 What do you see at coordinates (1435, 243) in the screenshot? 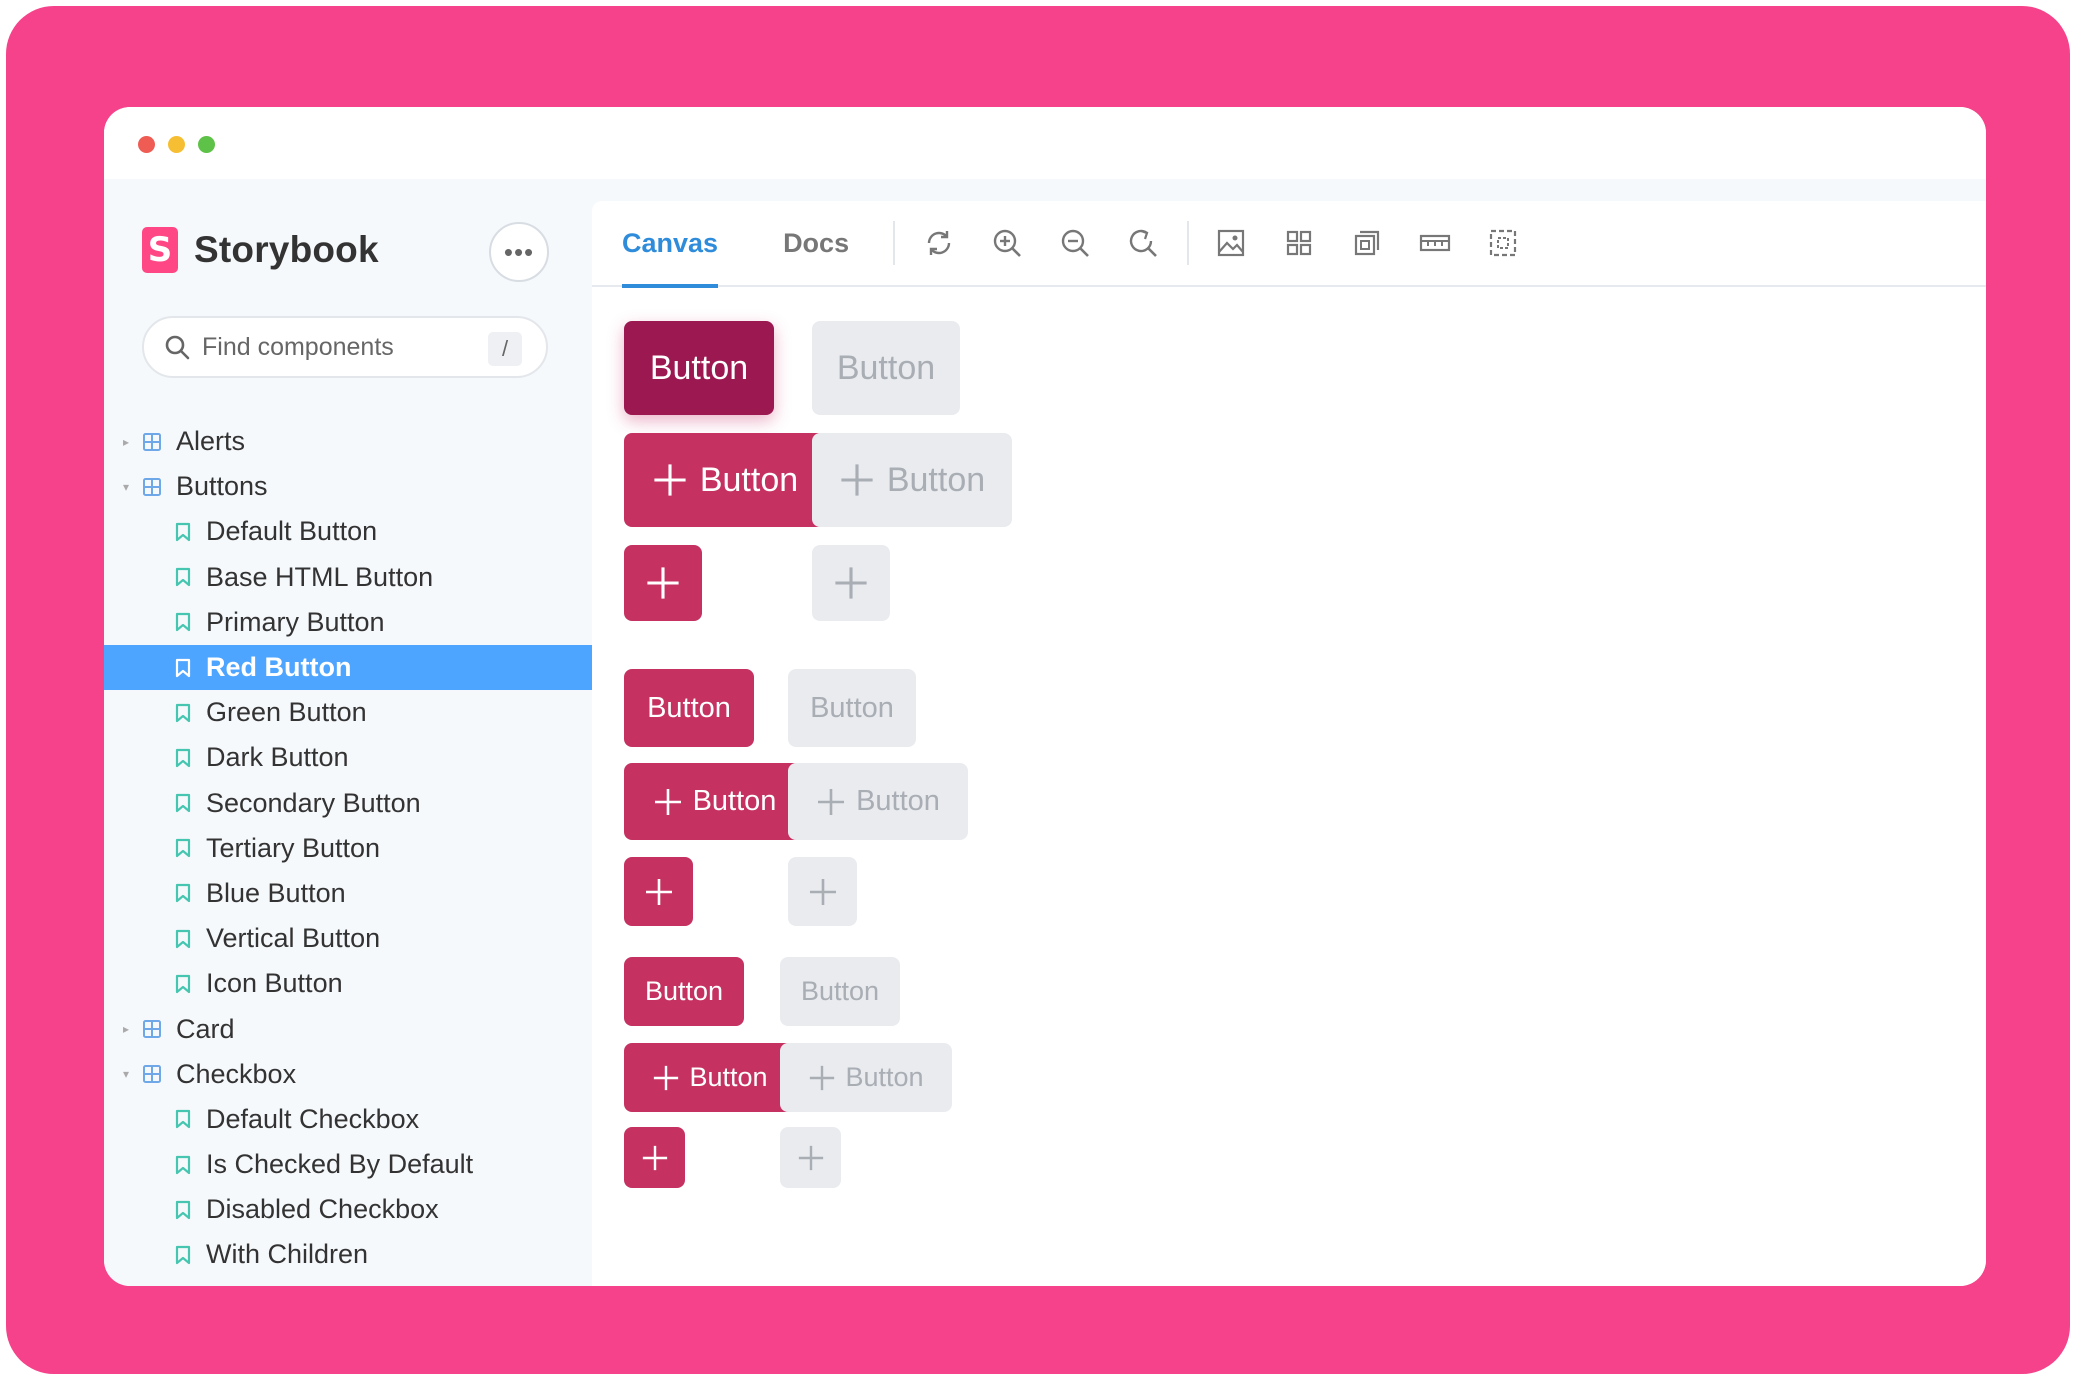
I see `measure-icon` at bounding box center [1435, 243].